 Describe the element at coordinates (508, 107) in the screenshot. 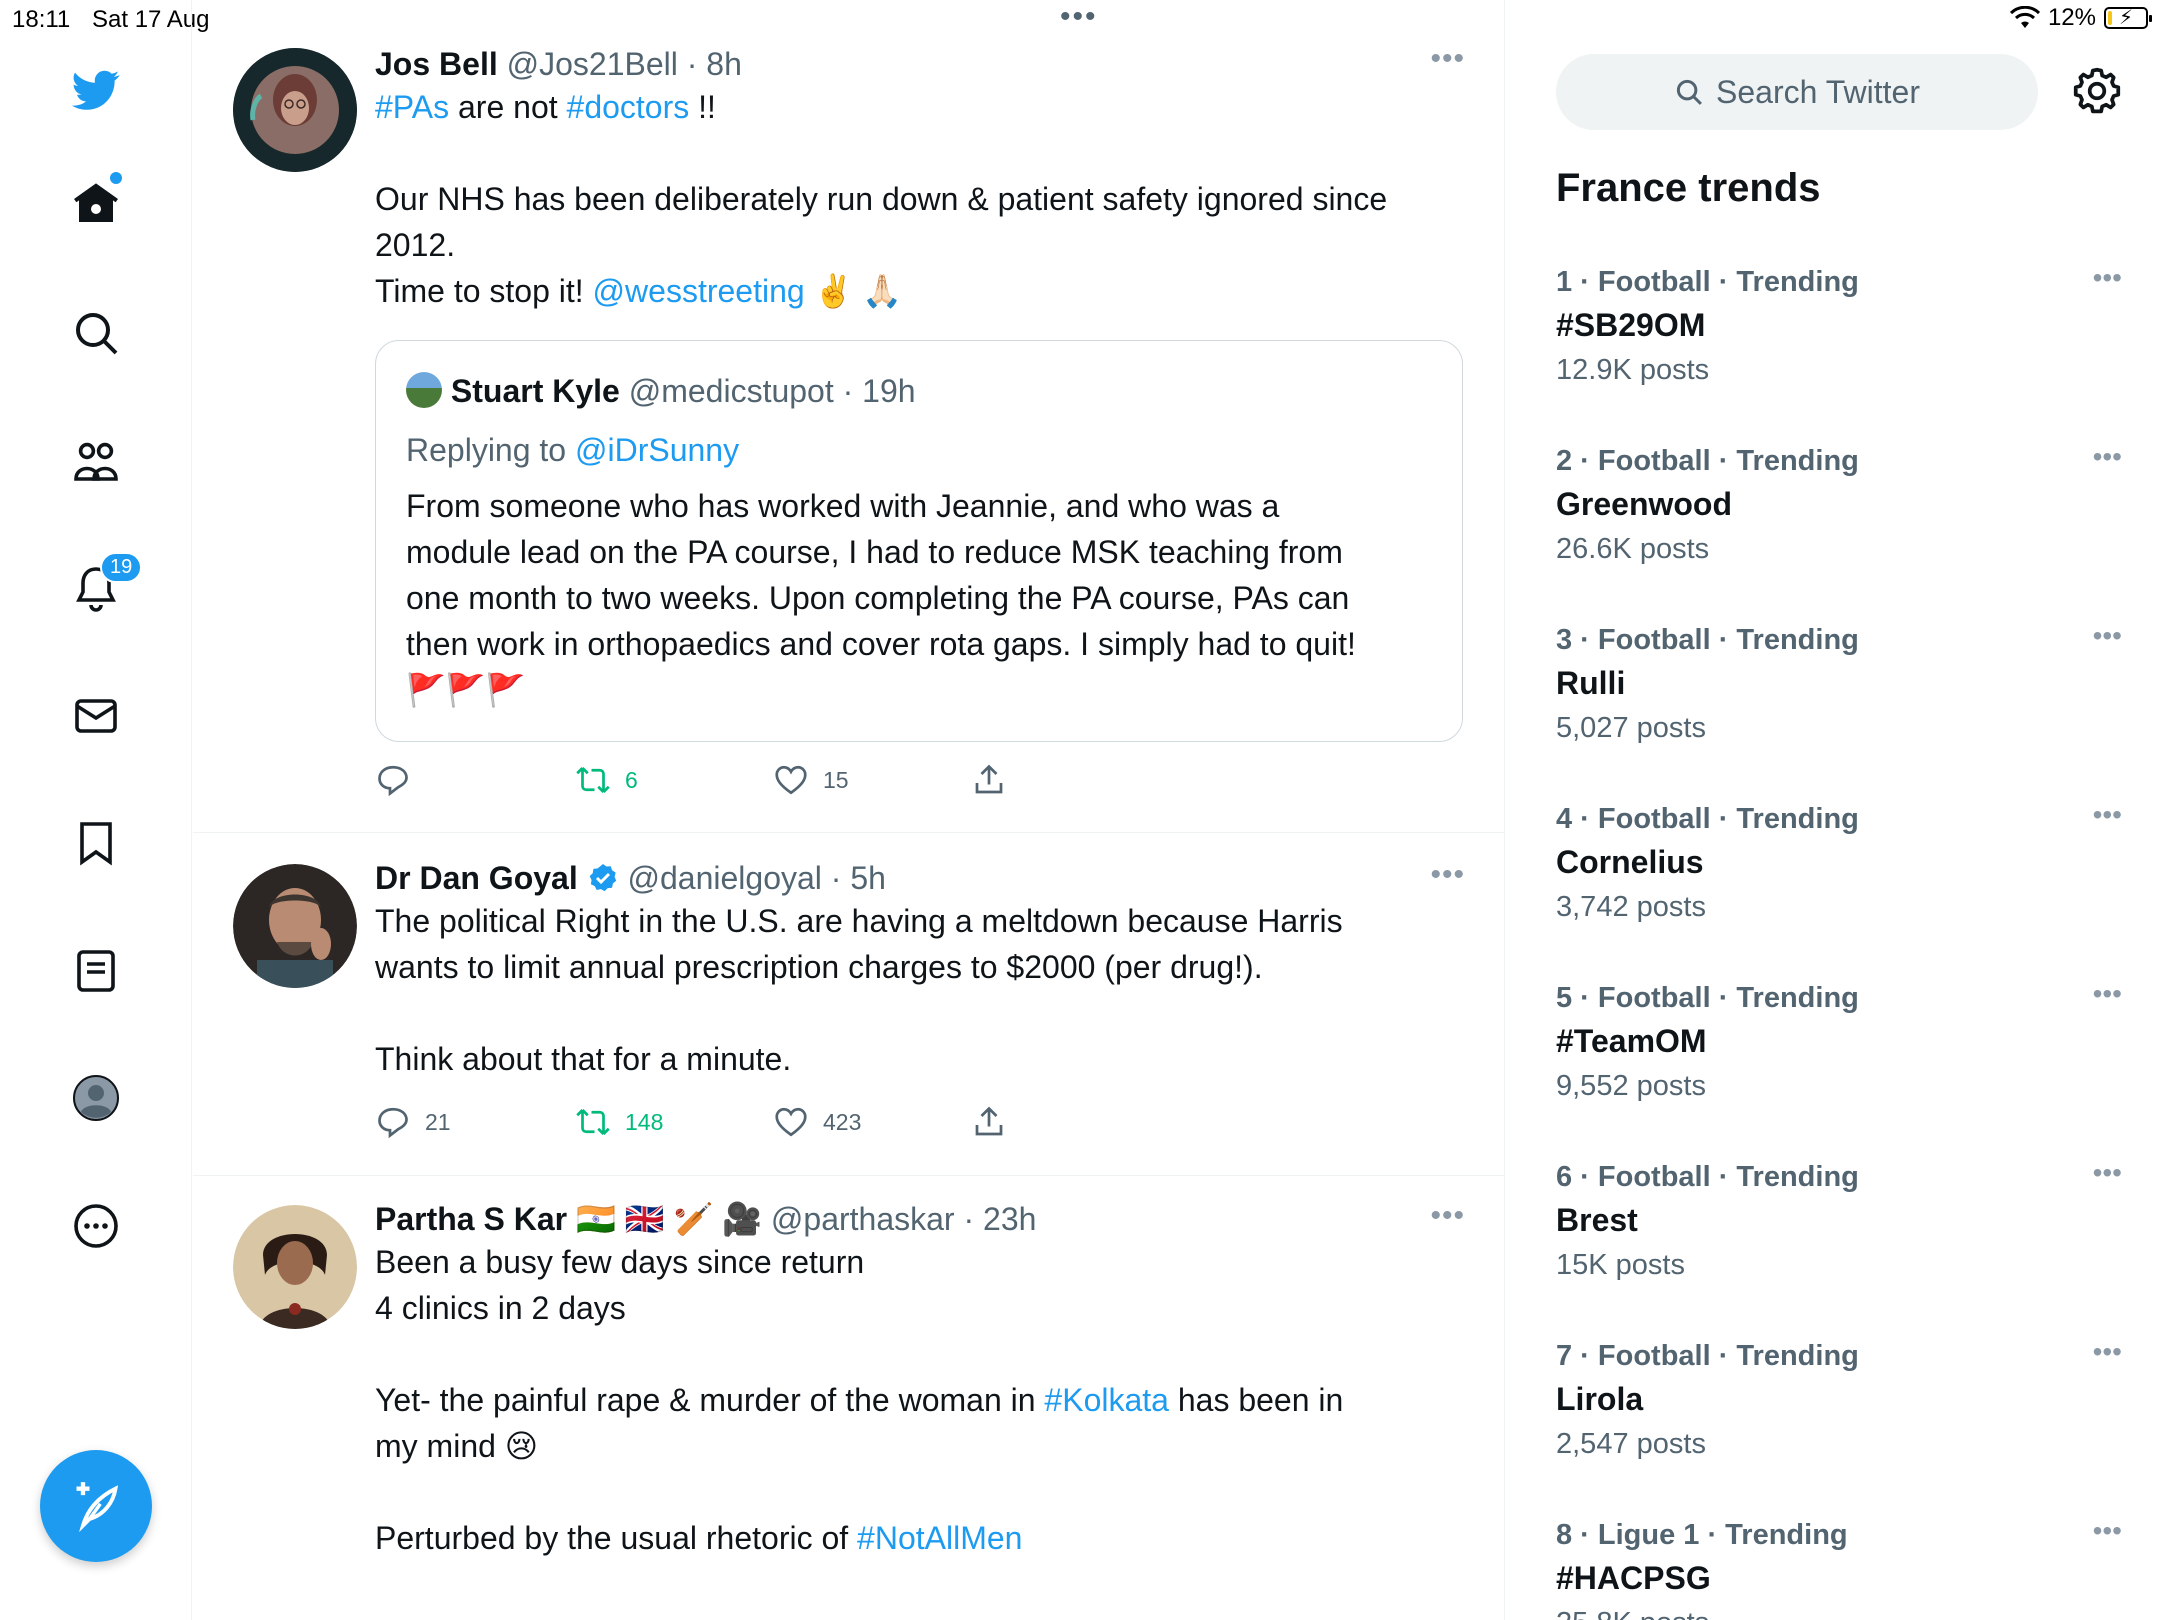

I see `tweet-text-segment: are not` at that location.